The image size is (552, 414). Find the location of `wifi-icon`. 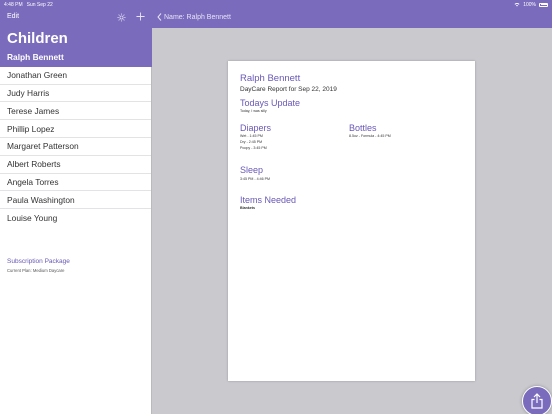

wifi-icon is located at coordinates (517, 4).